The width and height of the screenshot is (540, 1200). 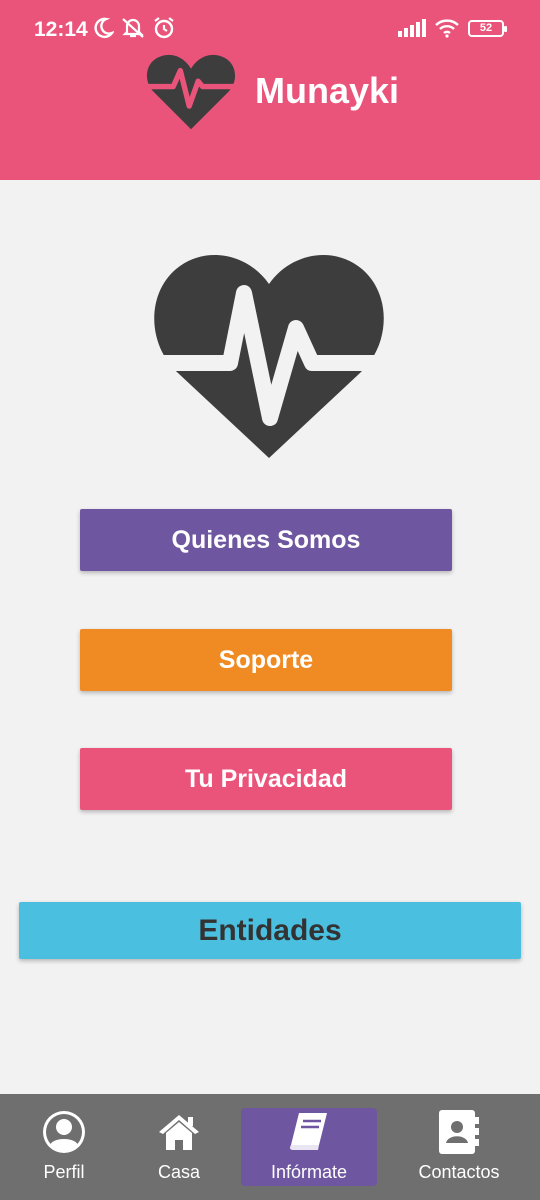 What do you see at coordinates (61, 29) in the screenshot?
I see `status-time: 12:14` at bounding box center [61, 29].